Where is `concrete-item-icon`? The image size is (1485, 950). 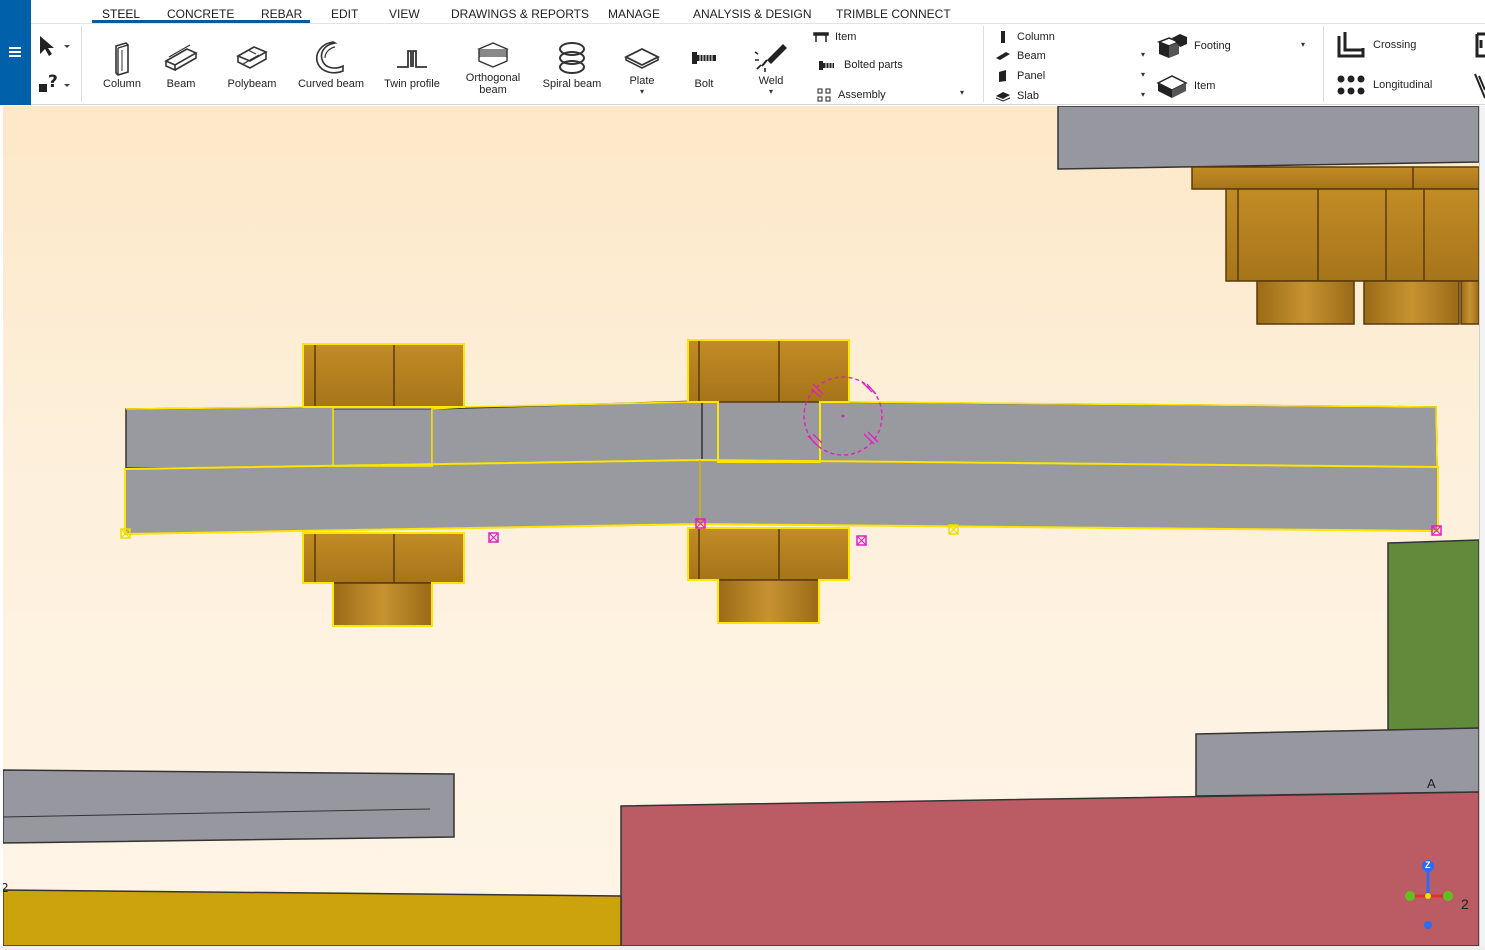 concrete-item-icon is located at coordinates (1172, 86).